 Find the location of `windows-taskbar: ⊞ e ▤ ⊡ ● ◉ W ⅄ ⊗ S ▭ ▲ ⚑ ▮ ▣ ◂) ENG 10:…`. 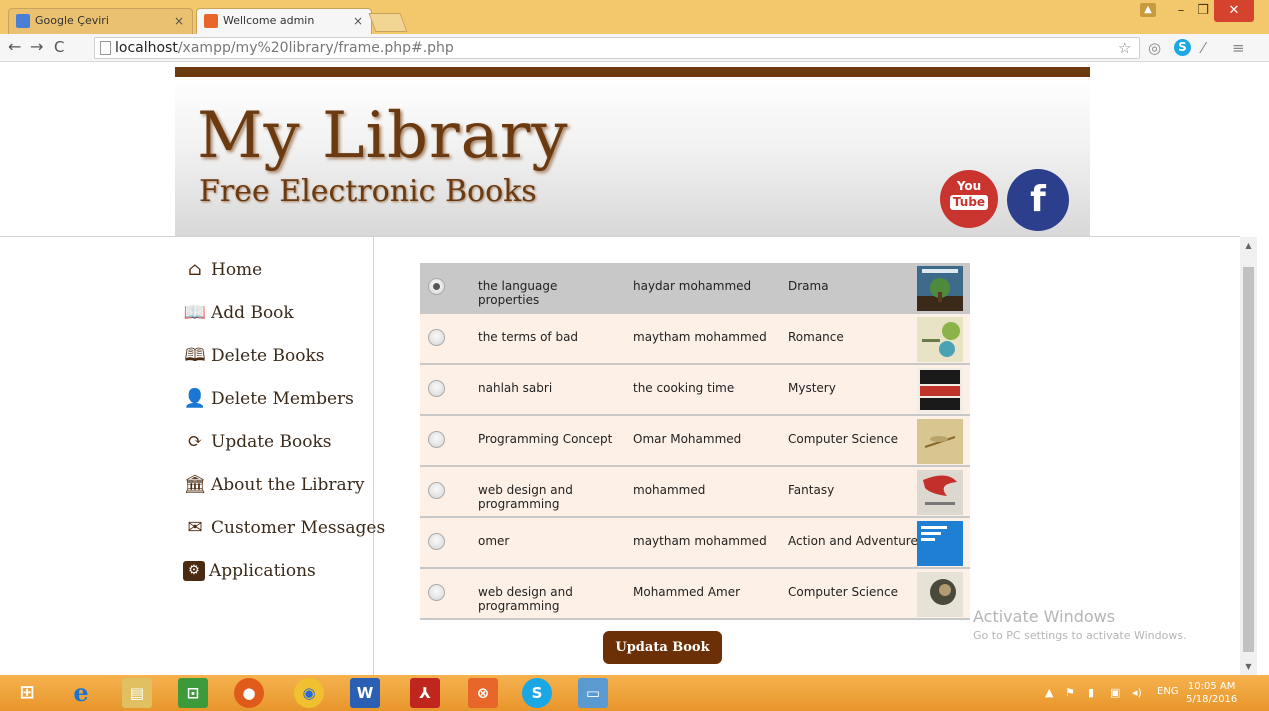

windows-taskbar: ⊞ e ▤ ⊡ ● ◉ W ⅄ ⊗ S ▭ ▲ ⚑ ▮ ▣ ◂) ENG 10:… is located at coordinates (634, 693).